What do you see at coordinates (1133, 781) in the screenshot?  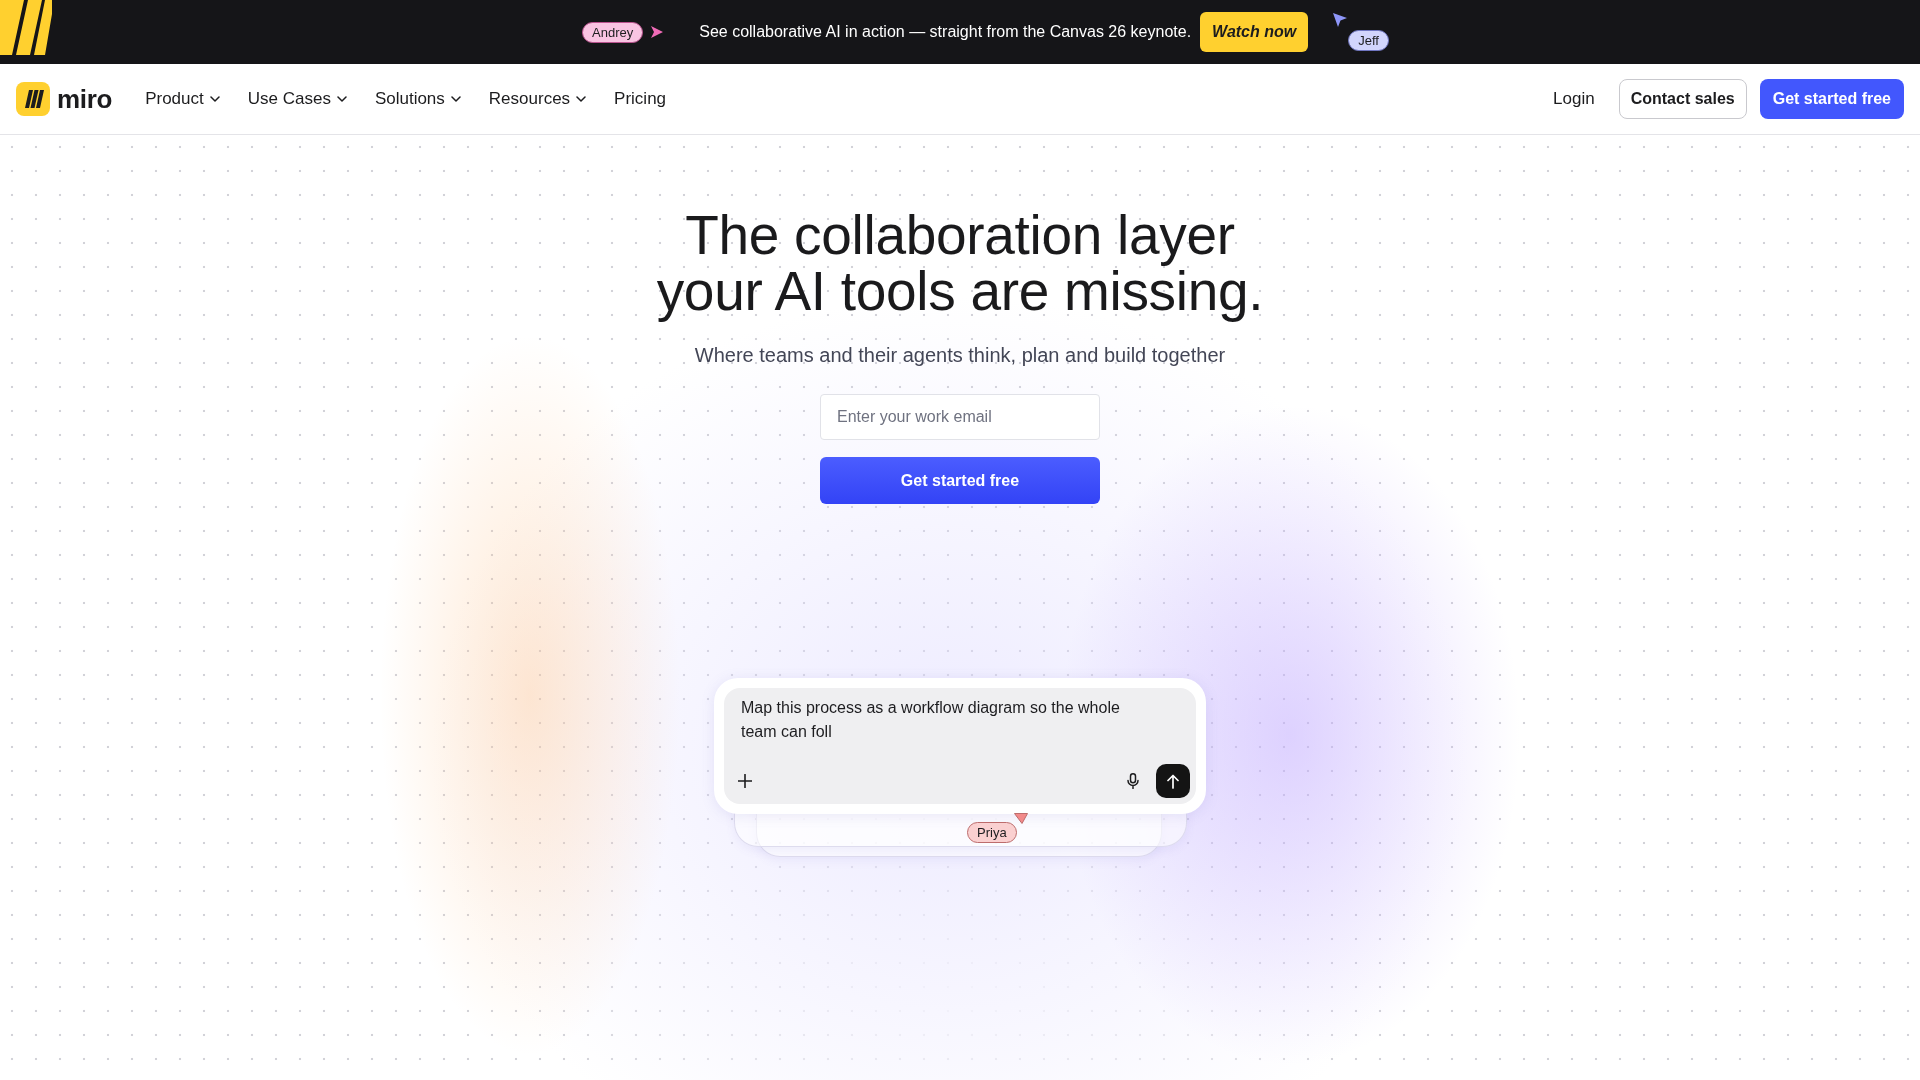 I see `microphone-icon` at bounding box center [1133, 781].